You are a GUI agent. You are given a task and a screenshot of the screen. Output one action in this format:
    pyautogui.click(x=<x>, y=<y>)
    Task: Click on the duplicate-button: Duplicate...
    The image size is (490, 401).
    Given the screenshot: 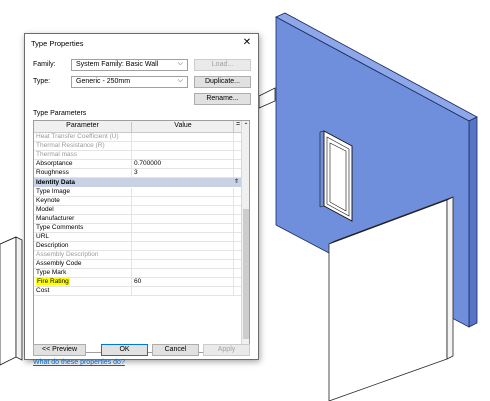 What is the action you would take?
    pyautogui.click(x=222, y=82)
    